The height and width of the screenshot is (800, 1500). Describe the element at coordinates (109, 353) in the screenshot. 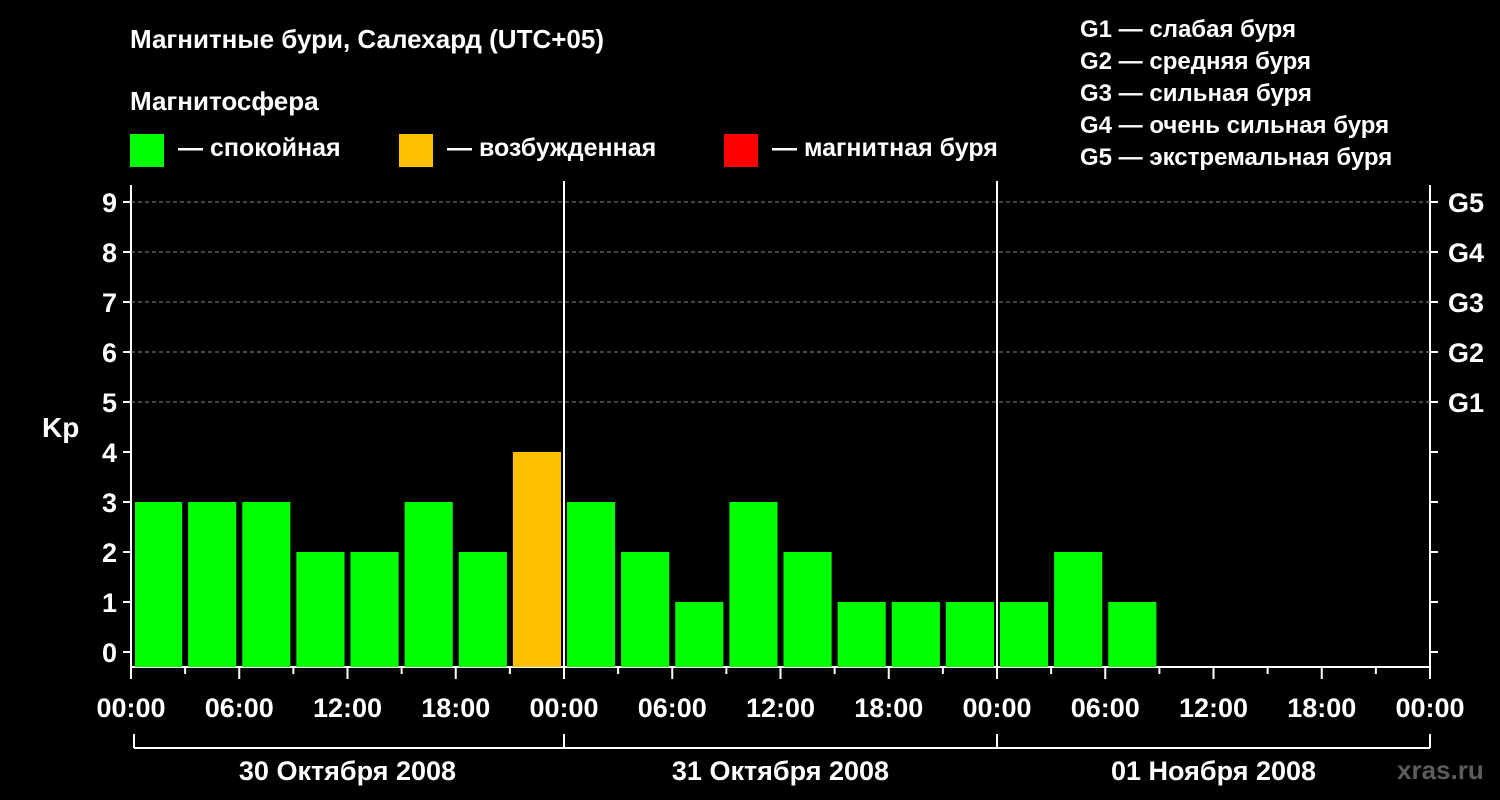

I see `y-tick-label: 6` at that location.